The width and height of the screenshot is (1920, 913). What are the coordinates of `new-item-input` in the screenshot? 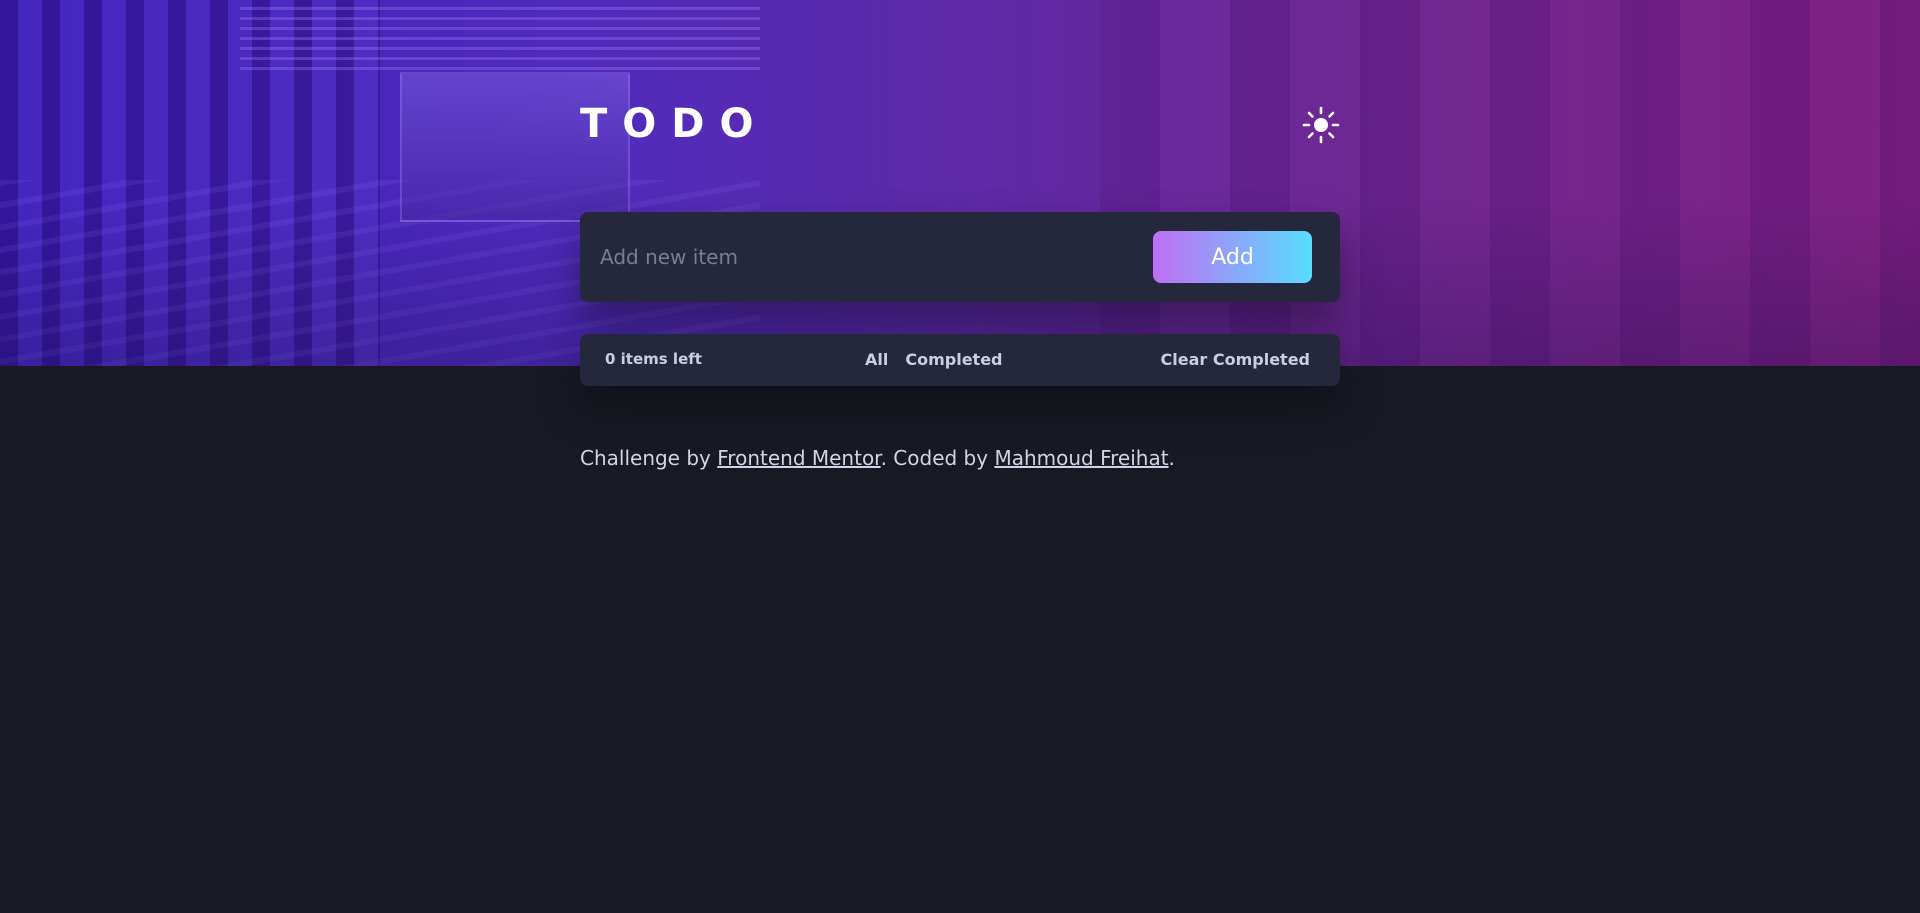 It's located at (870, 257).